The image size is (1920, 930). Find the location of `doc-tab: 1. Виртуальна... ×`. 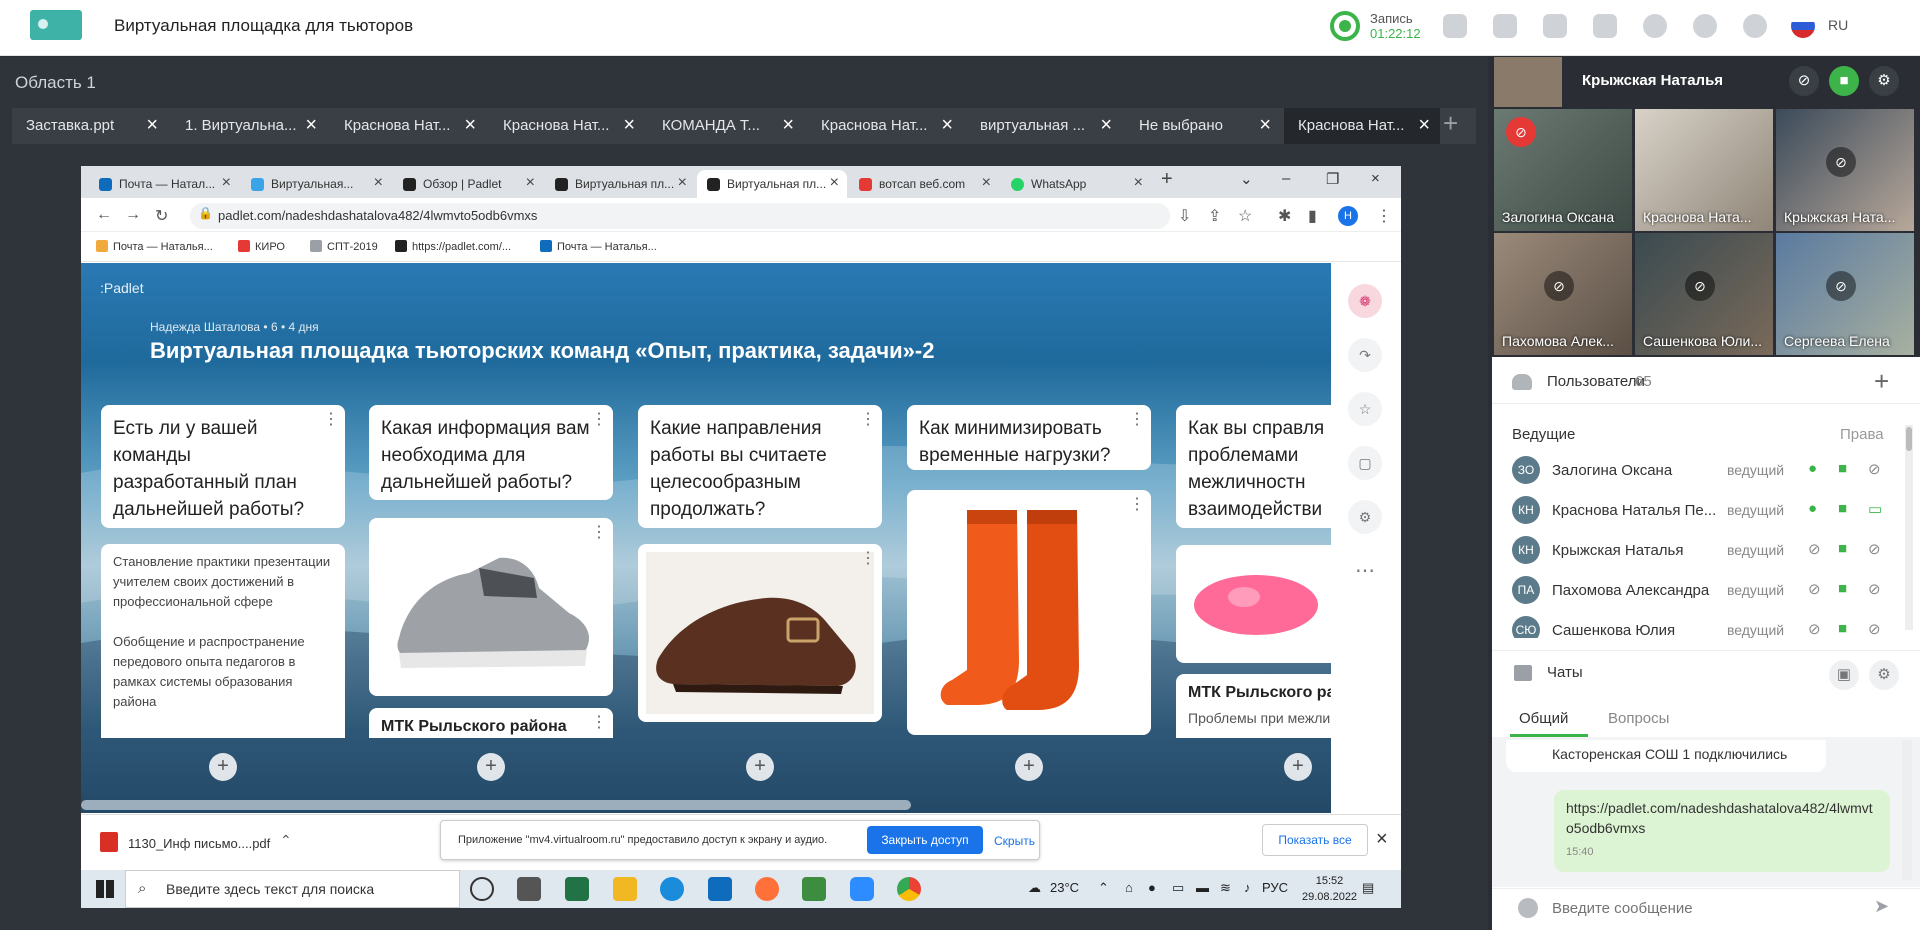

doc-tab: 1. Виртуальна... × is located at coordinates (249, 126).